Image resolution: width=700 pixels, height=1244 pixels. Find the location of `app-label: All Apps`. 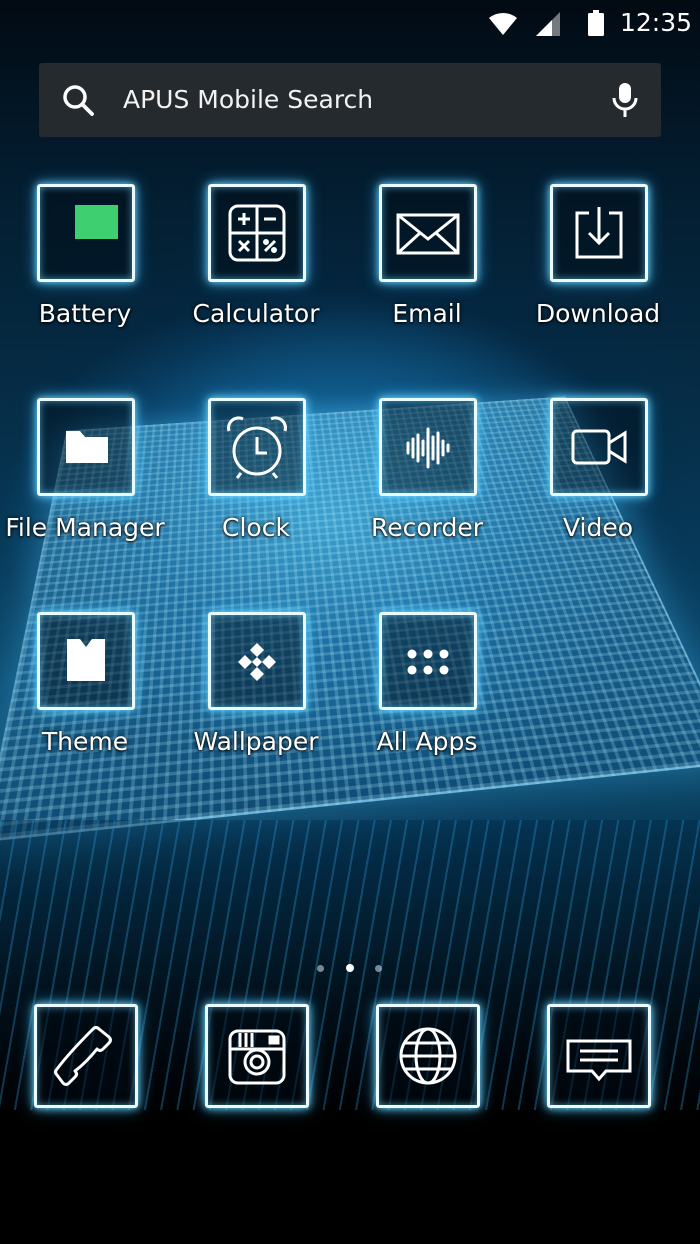

app-label: All Apps is located at coordinates (427, 741).